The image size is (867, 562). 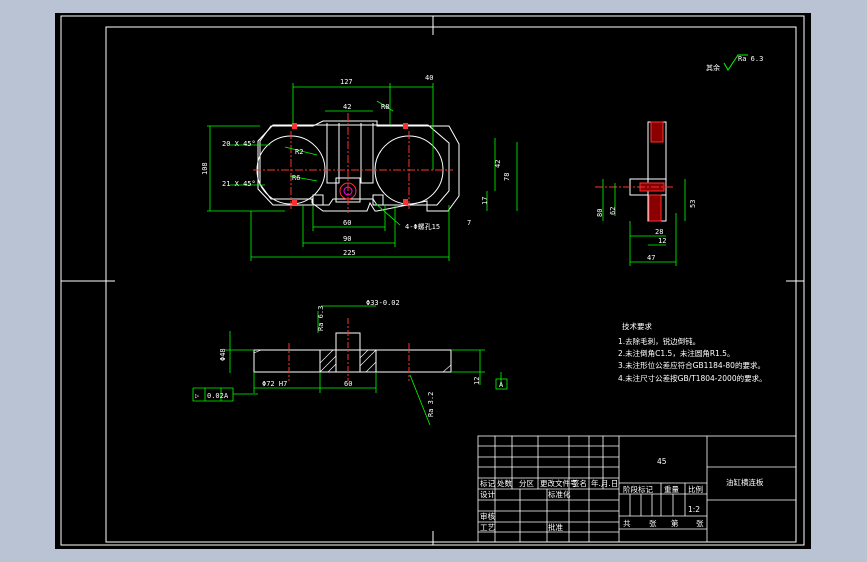 I want to click on dim-60: 60, so click(x=347, y=223).